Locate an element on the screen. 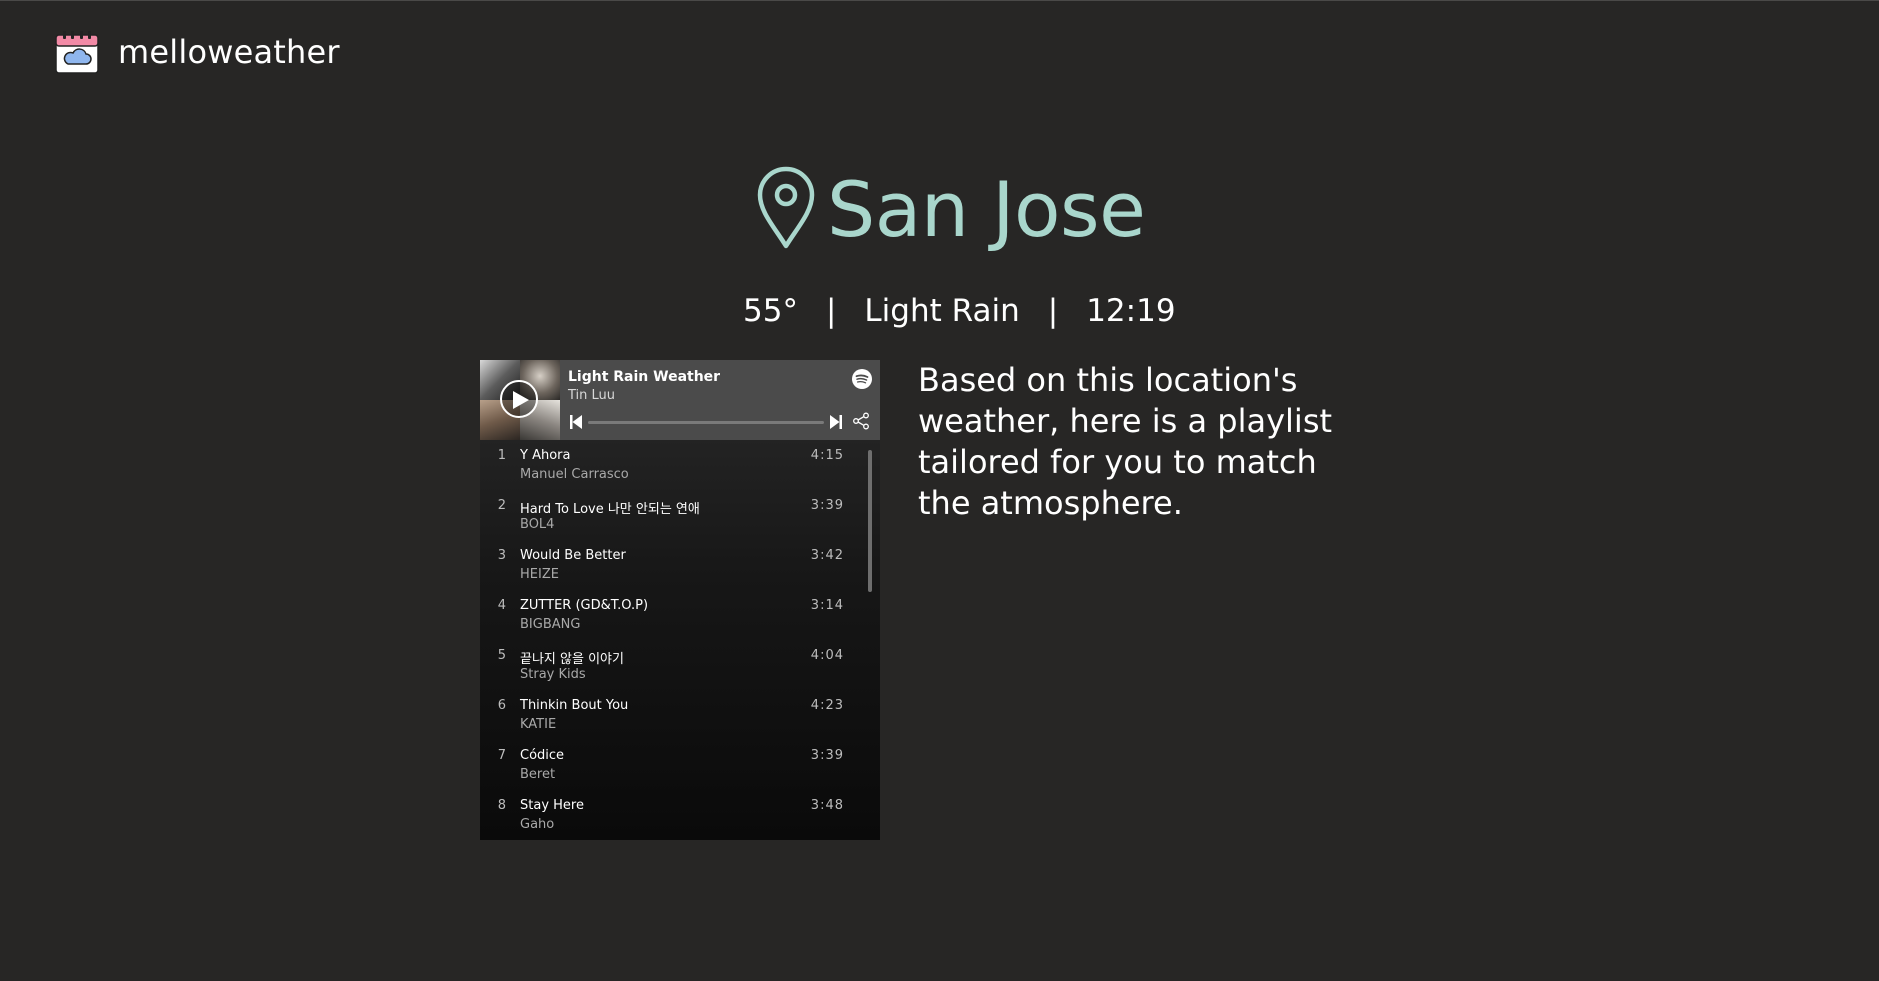  track-artist: Beret is located at coordinates (538, 774).